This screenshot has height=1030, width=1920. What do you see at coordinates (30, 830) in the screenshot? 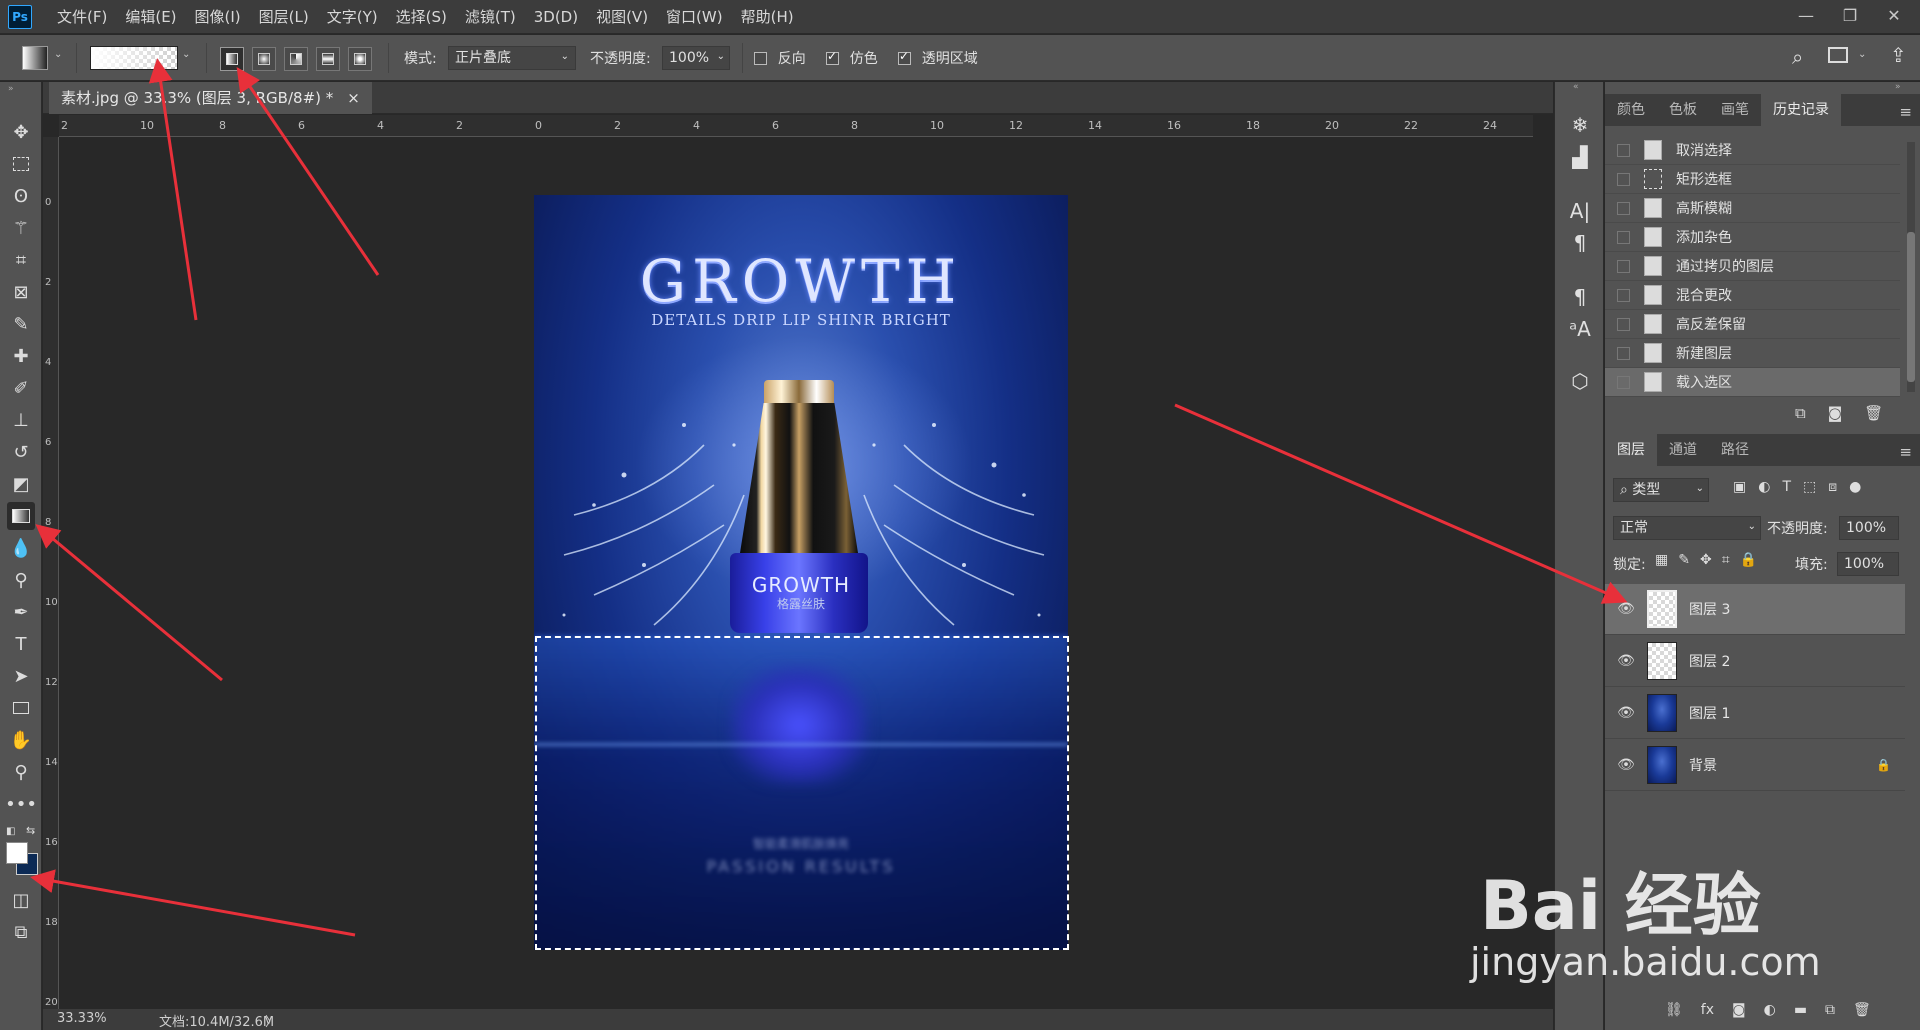
I see `swap-colors-icon: ⇆` at bounding box center [30, 830].